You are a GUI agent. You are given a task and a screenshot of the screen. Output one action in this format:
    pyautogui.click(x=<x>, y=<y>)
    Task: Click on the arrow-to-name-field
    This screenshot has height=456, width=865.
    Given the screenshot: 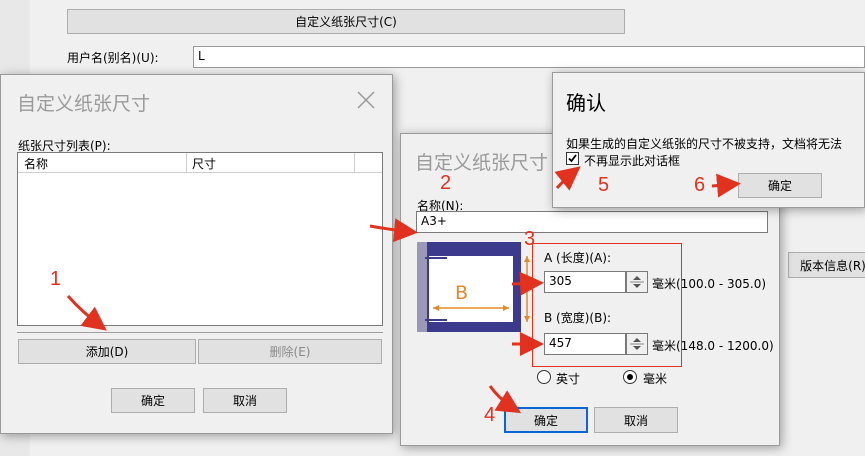 What is the action you would take?
    pyautogui.click(x=393, y=230)
    